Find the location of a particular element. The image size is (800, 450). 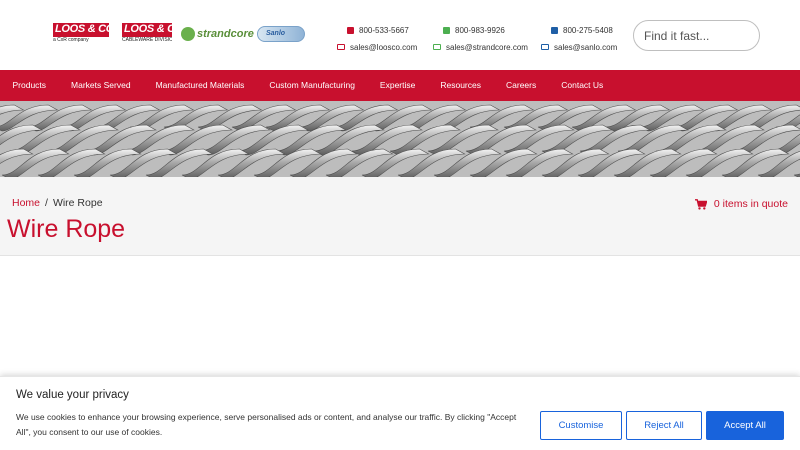

loos-logo: LOOS & CO. a CxR company is located at coordinates (81, 34).